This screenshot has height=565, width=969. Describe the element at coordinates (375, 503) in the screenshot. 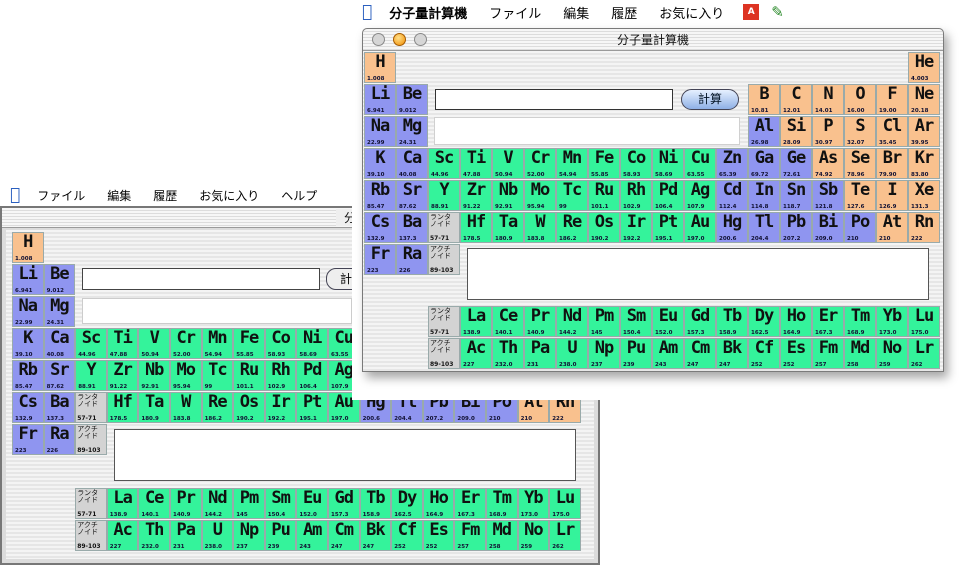

I see `element-cell-tb: Tb 158.9` at that location.